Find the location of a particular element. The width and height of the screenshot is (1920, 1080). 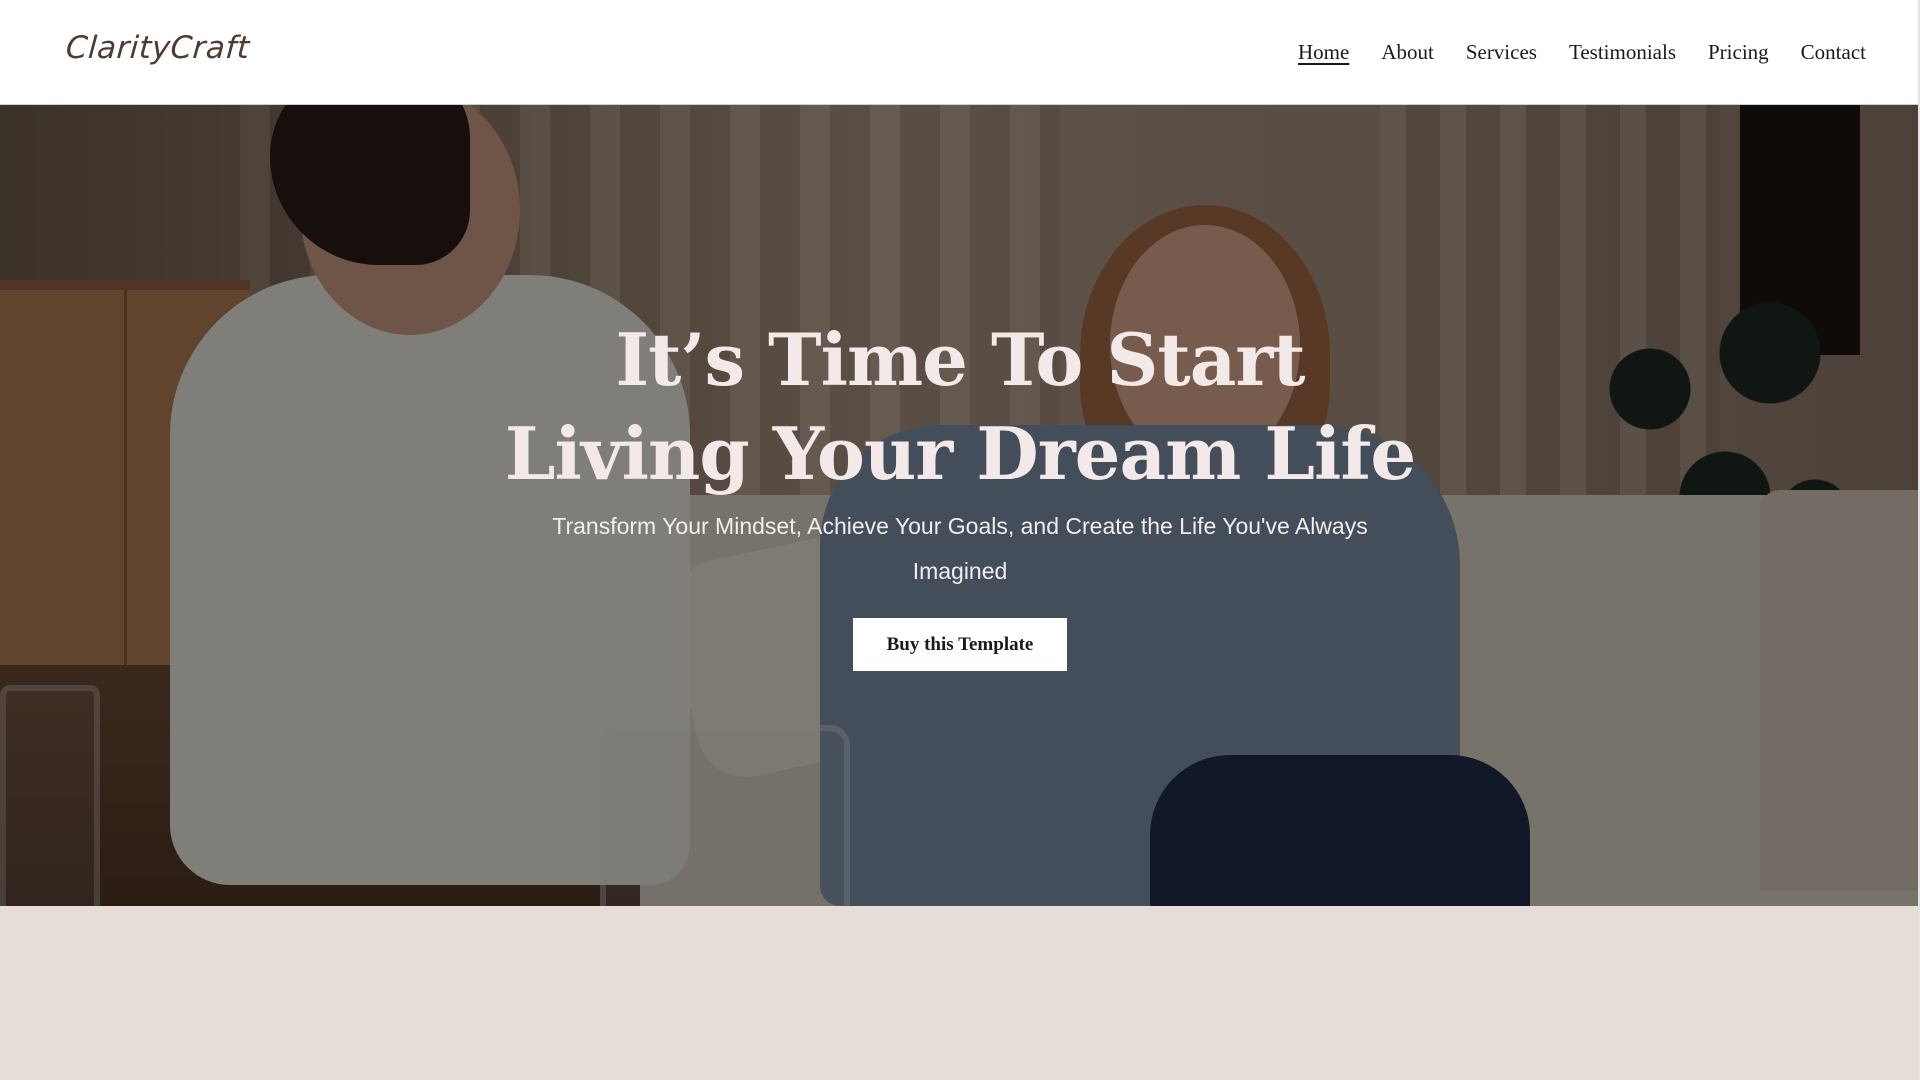

nav-testimonials: Testimonials is located at coordinates (1622, 52).